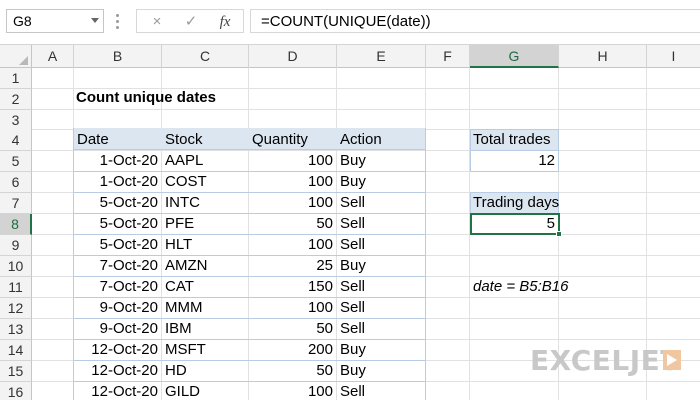 The image size is (700, 400). I want to click on row-header-3: 3, so click(16, 120).